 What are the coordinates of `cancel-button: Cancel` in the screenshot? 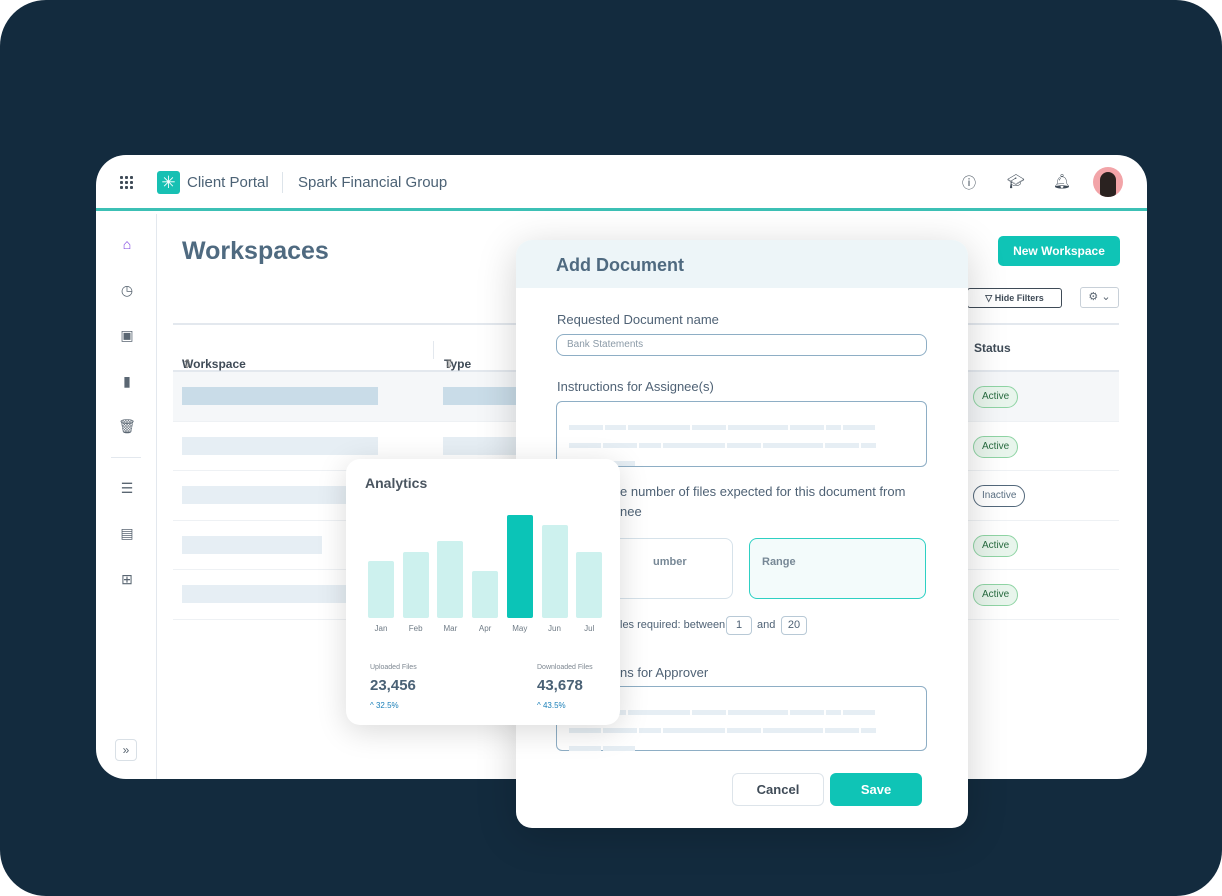 It's located at (778, 789).